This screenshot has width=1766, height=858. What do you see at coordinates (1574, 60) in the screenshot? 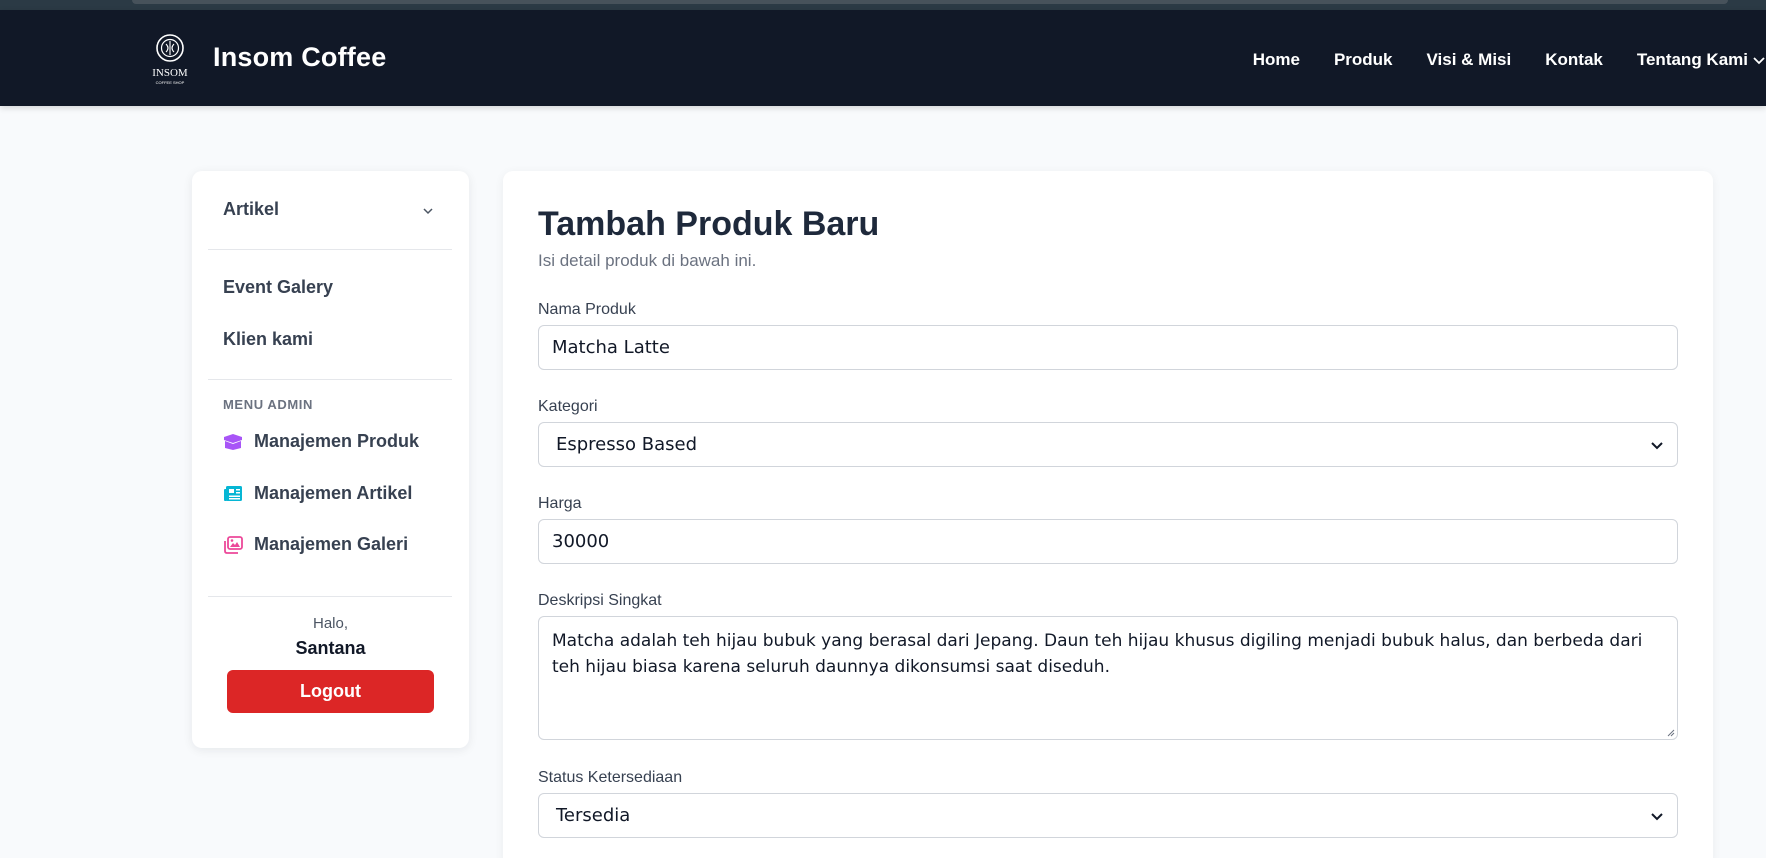
I see `nav-kontak: Kontak` at bounding box center [1574, 60].